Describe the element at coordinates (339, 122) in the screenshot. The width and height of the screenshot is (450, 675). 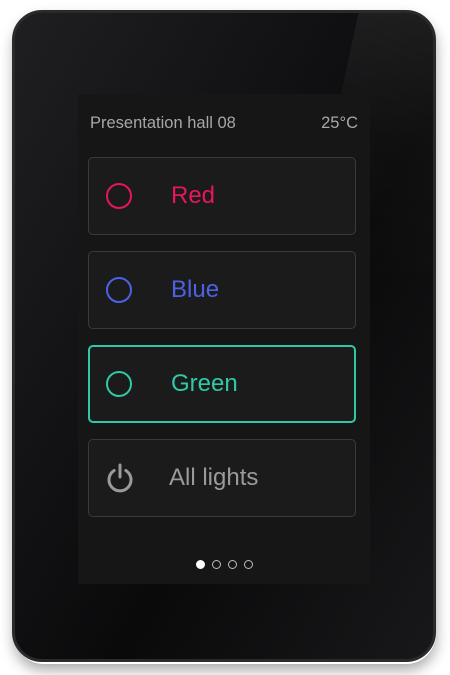
I see `temperature-readout: 25°C` at that location.